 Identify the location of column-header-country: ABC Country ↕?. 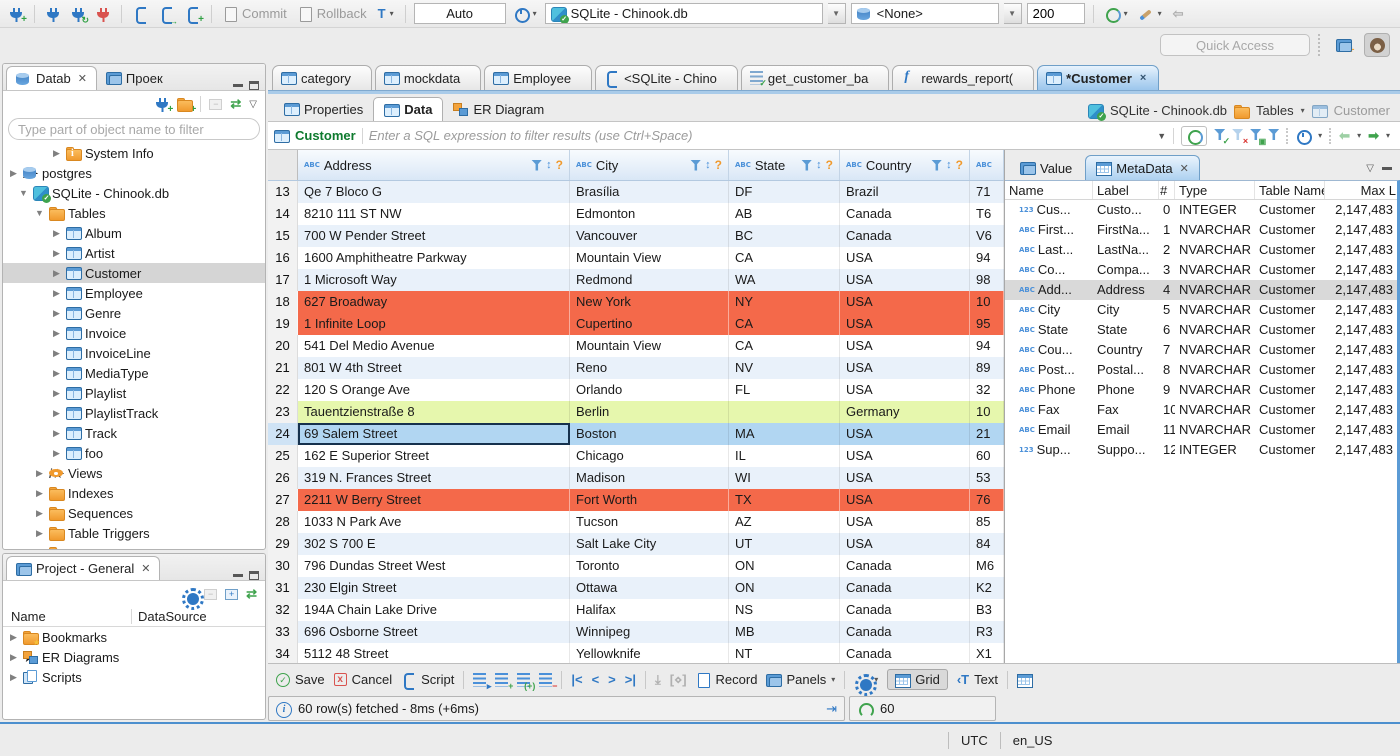
(905, 165).